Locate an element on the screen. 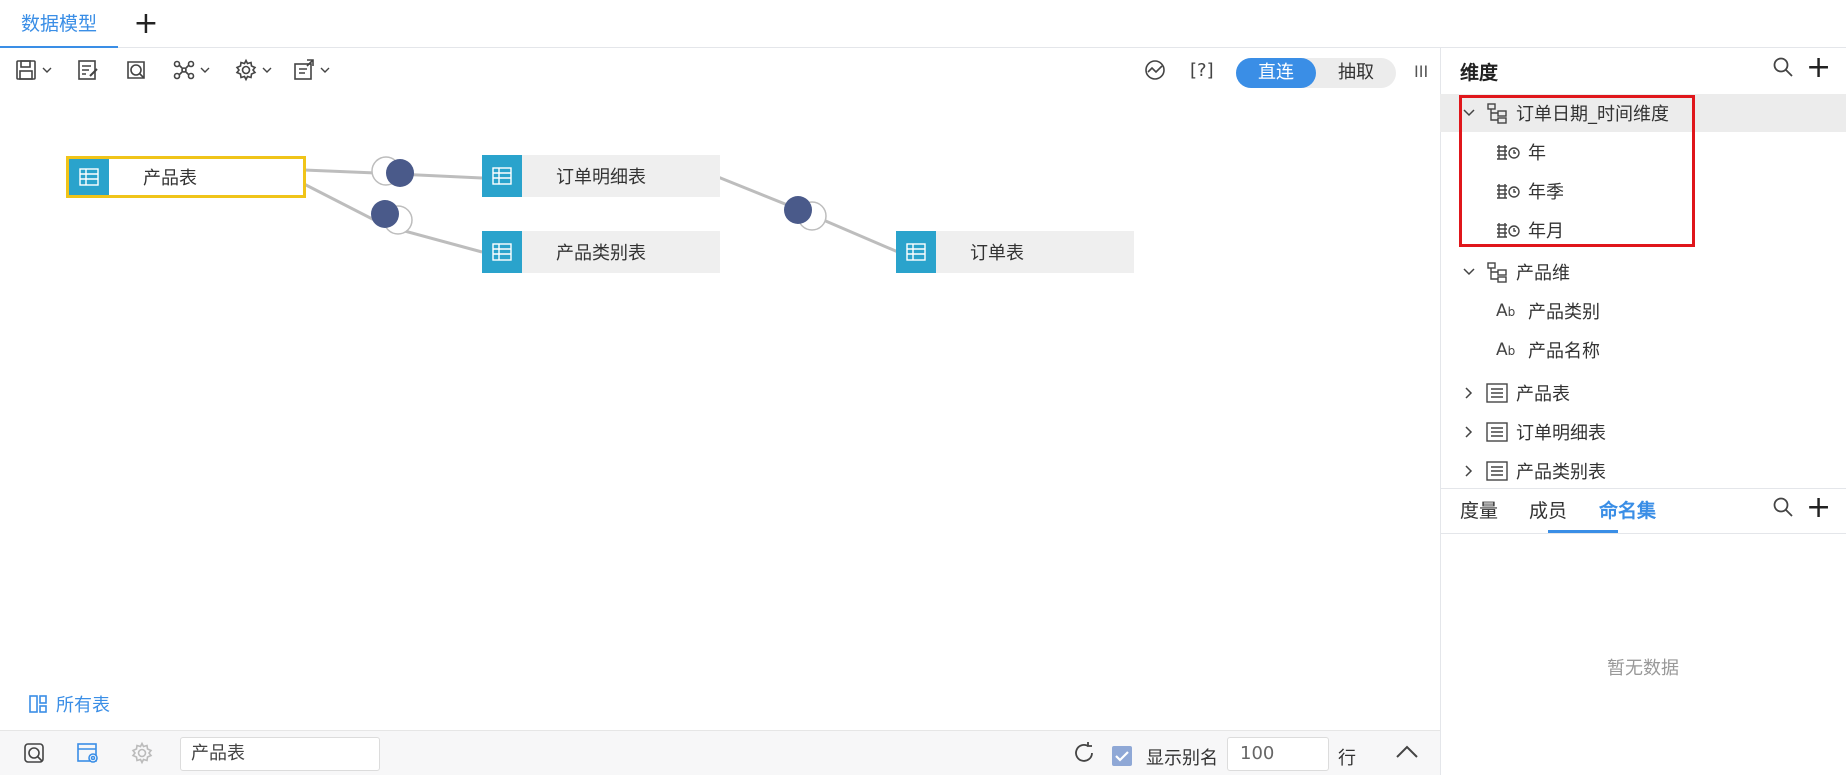 Image resolution: width=1846 pixels, height=775 pixels. tree-item-label: 产品名称 is located at coordinates (1564, 351).